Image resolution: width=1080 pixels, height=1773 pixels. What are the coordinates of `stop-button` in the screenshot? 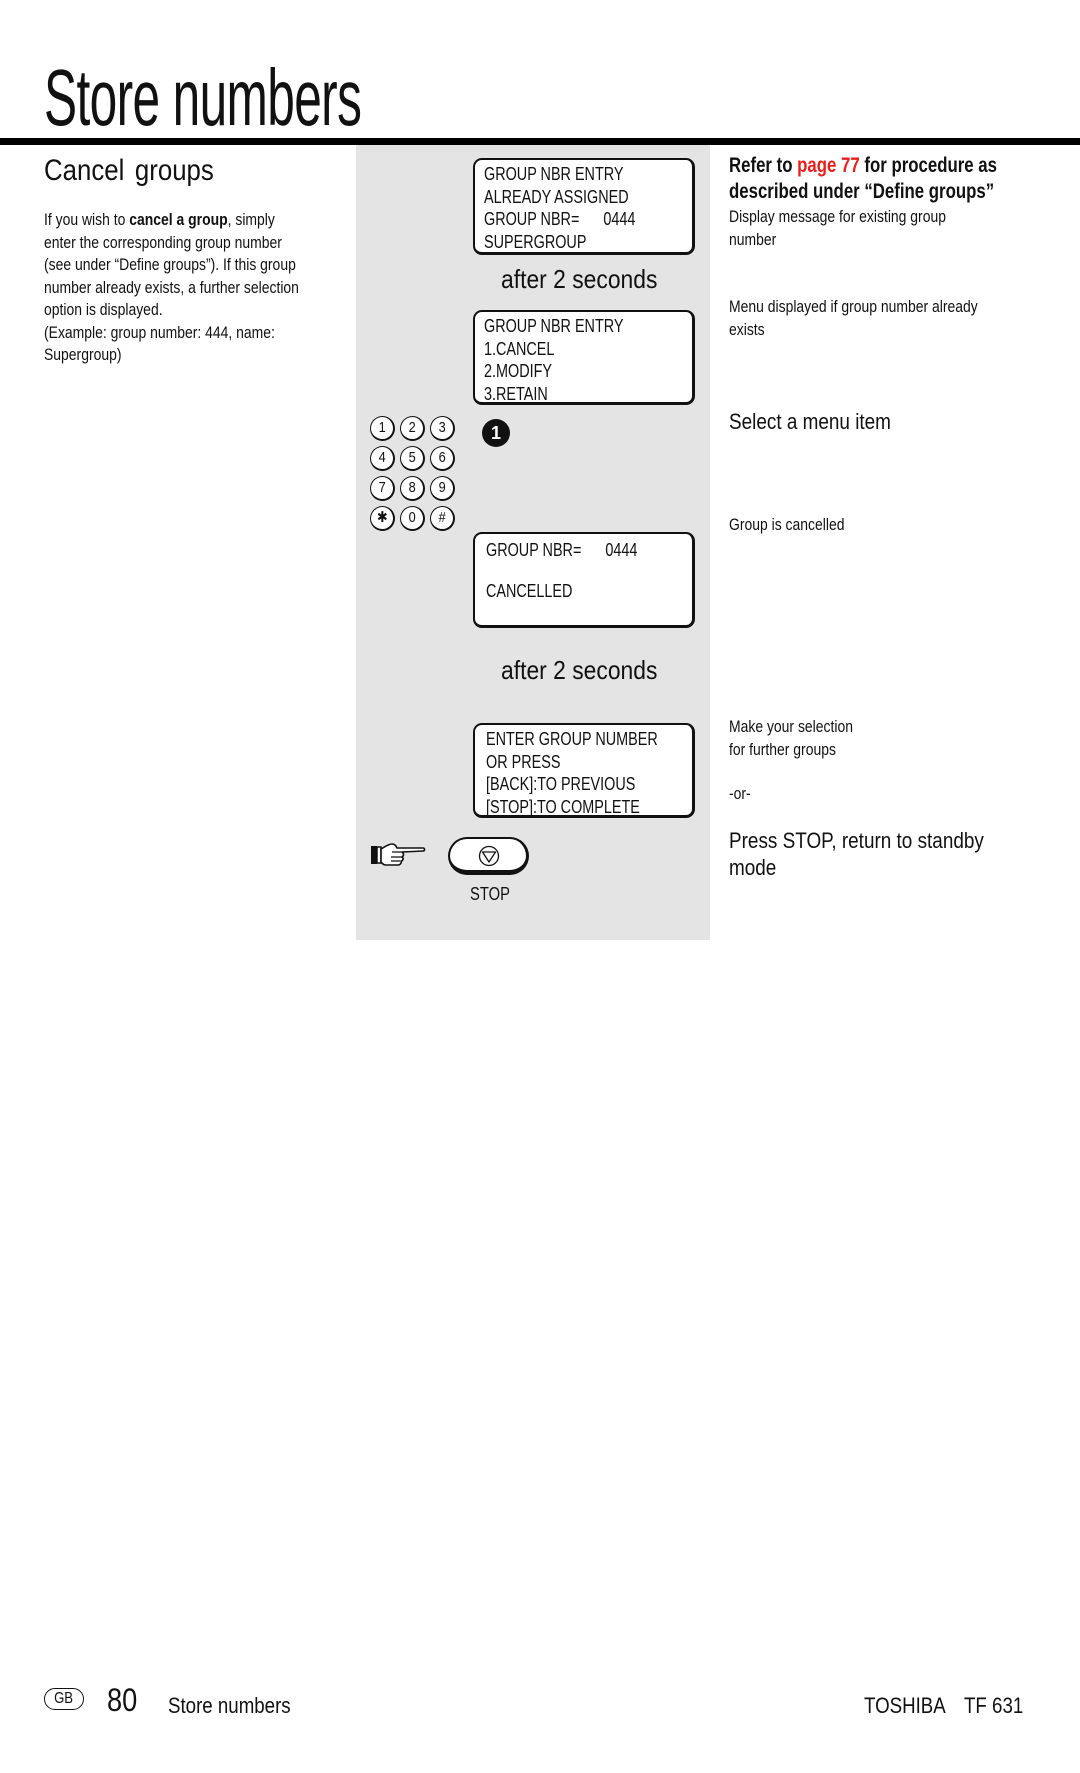 It's located at (488, 856).